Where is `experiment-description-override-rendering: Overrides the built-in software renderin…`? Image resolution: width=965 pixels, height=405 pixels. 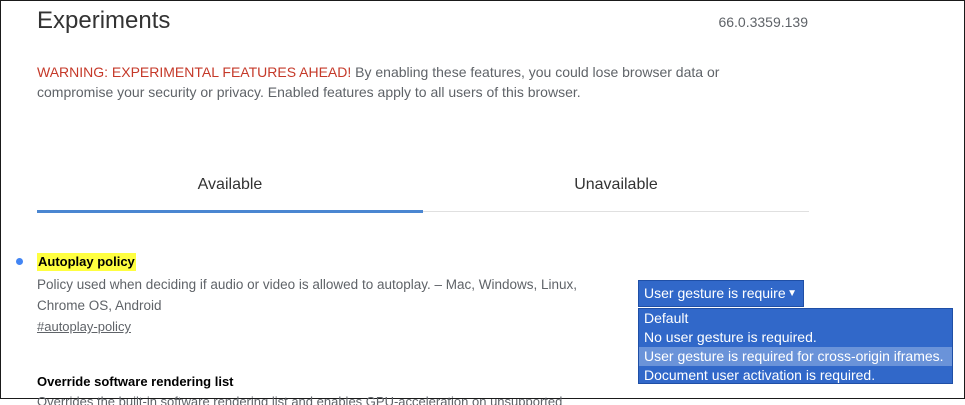
experiment-description-override-rendering: Overrides the built-in software renderin… is located at coordinates (300, 399).